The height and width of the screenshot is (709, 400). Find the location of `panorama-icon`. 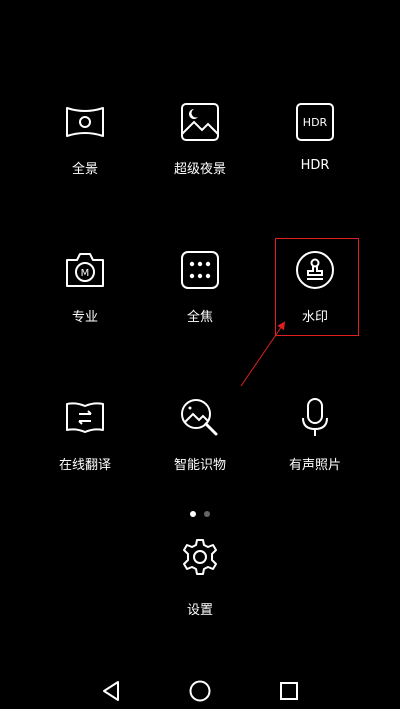

panorama-icon is located at coordinates (85, 122).